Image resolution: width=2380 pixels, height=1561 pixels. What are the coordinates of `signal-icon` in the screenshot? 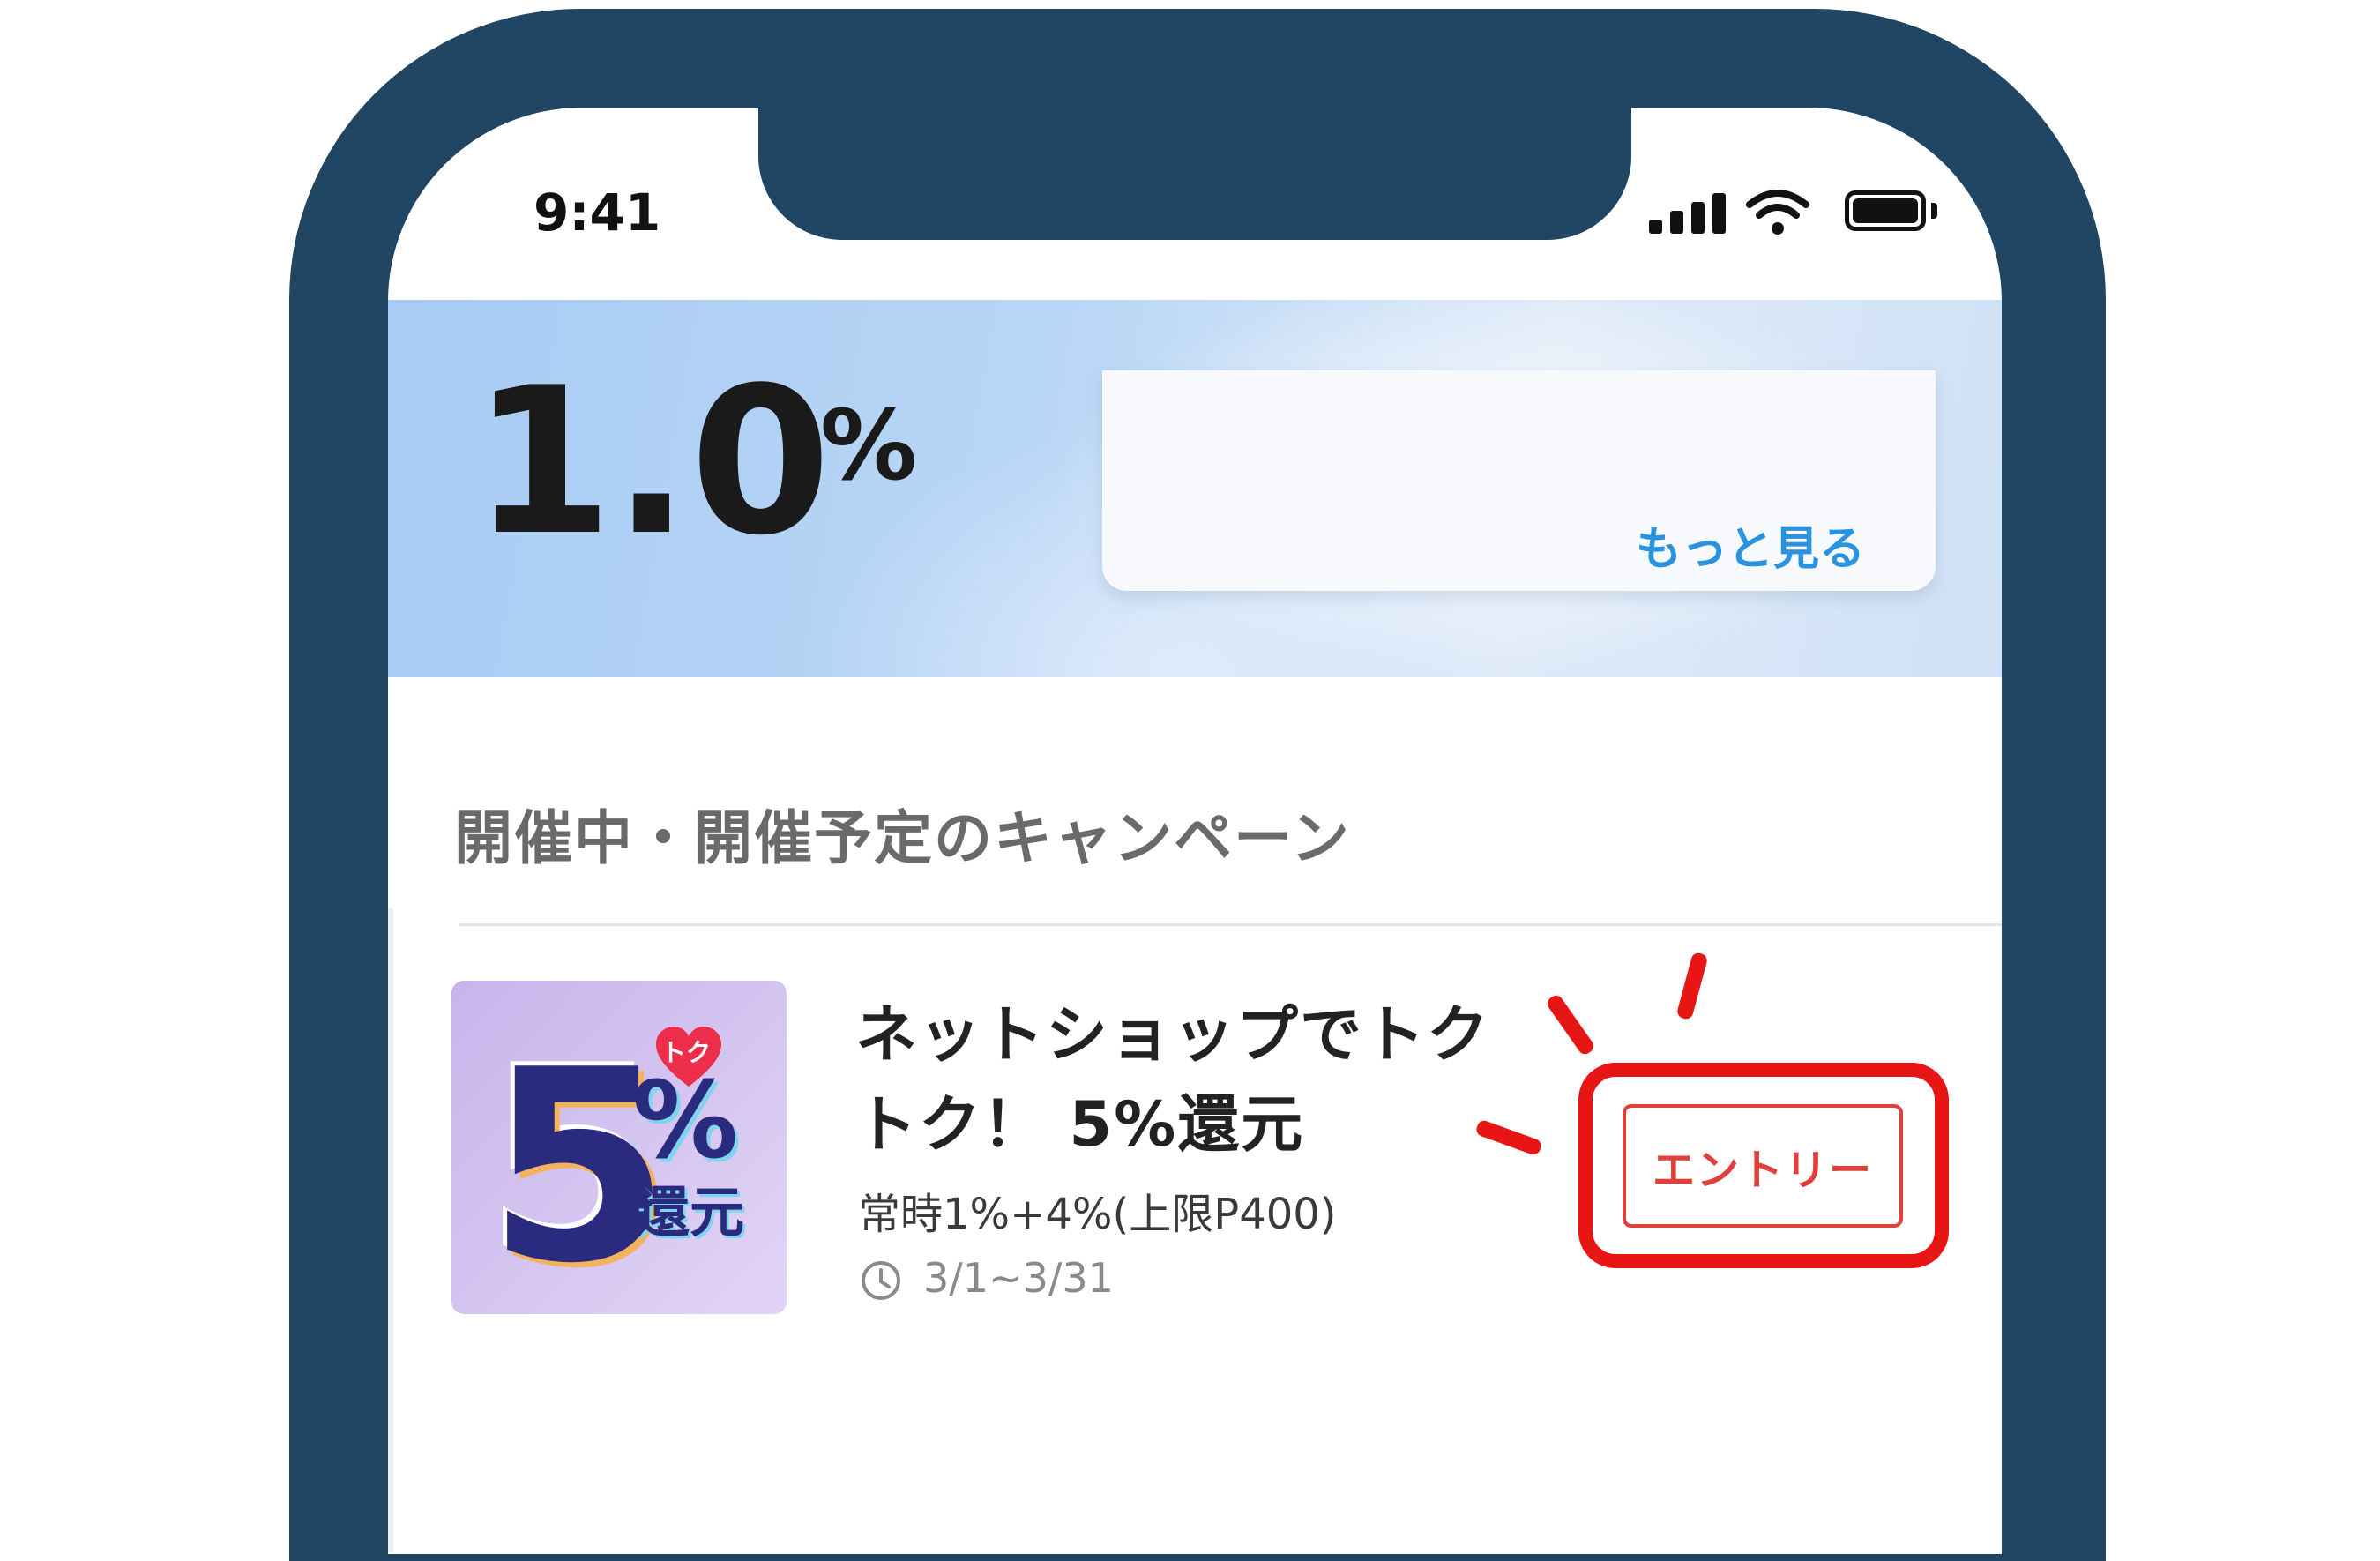 It's located at (1688, 212).